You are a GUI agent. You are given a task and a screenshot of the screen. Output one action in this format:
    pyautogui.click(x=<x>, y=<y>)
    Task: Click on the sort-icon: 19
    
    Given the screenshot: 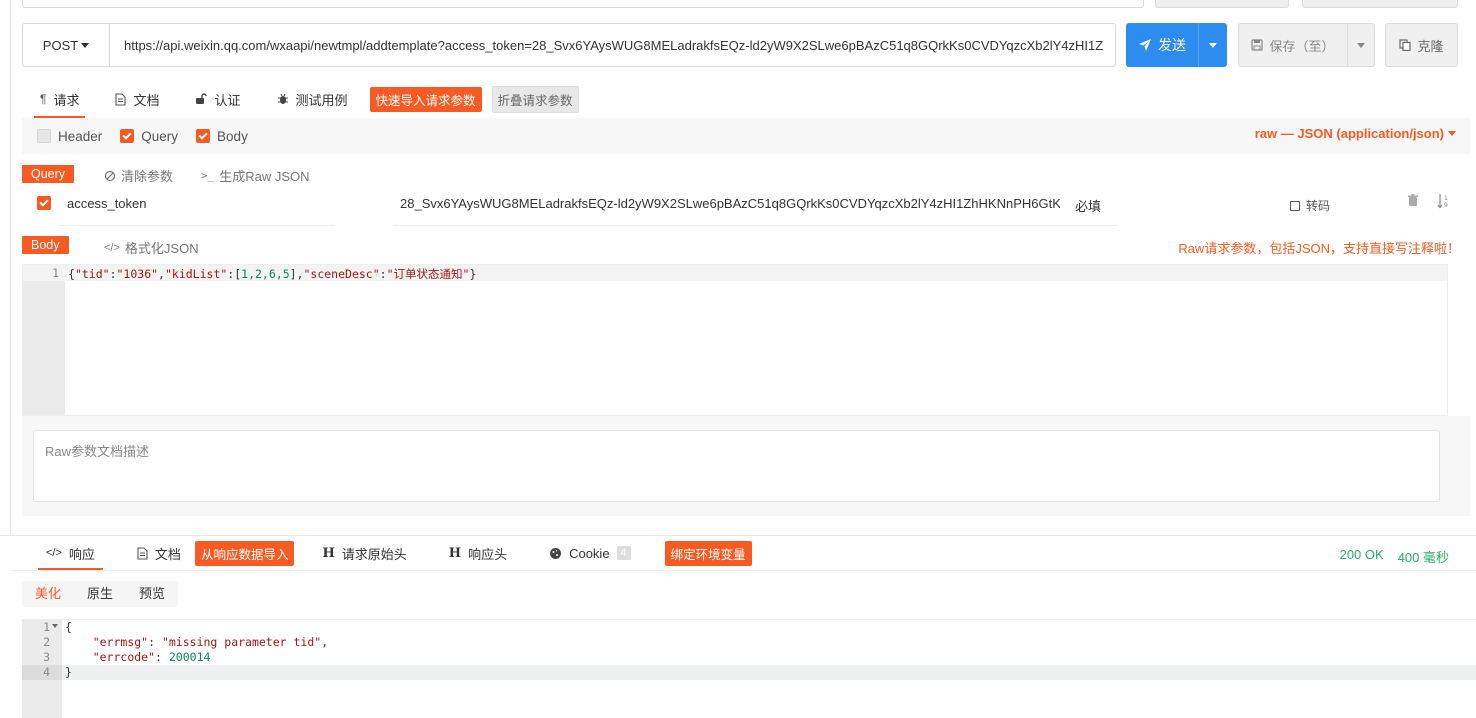 What is the action you would take?
    pyautogui.click(x=1444, y=201)
    